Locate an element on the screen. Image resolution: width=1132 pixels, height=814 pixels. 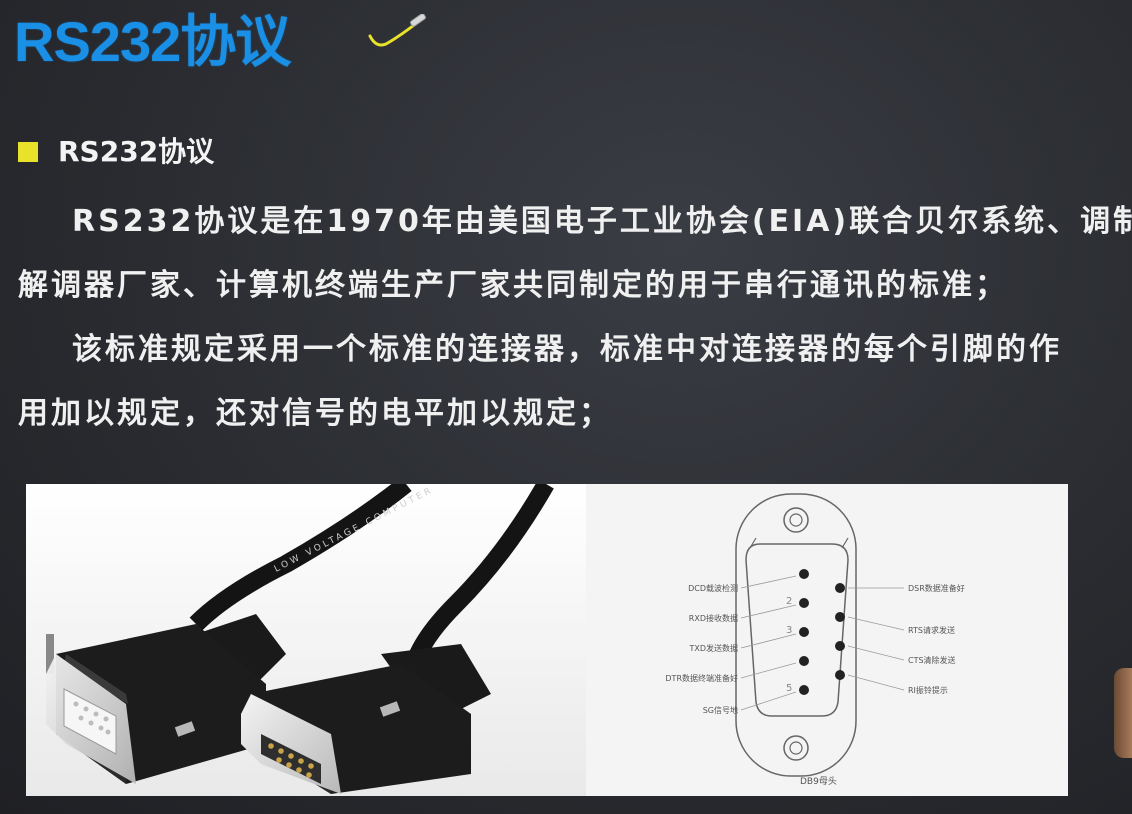
pin-label-cts: CTS清除发送 is located at coordinates (932, 660).